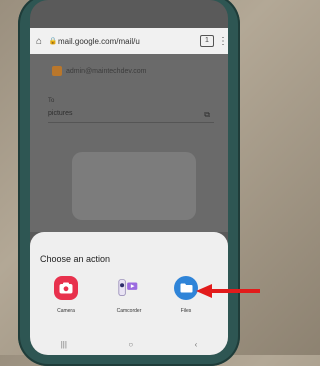 Image resolution: width=320 pixels, height=366 pixels. I want to click on from-address: admin@maintechdev.com, so click(106, 71).